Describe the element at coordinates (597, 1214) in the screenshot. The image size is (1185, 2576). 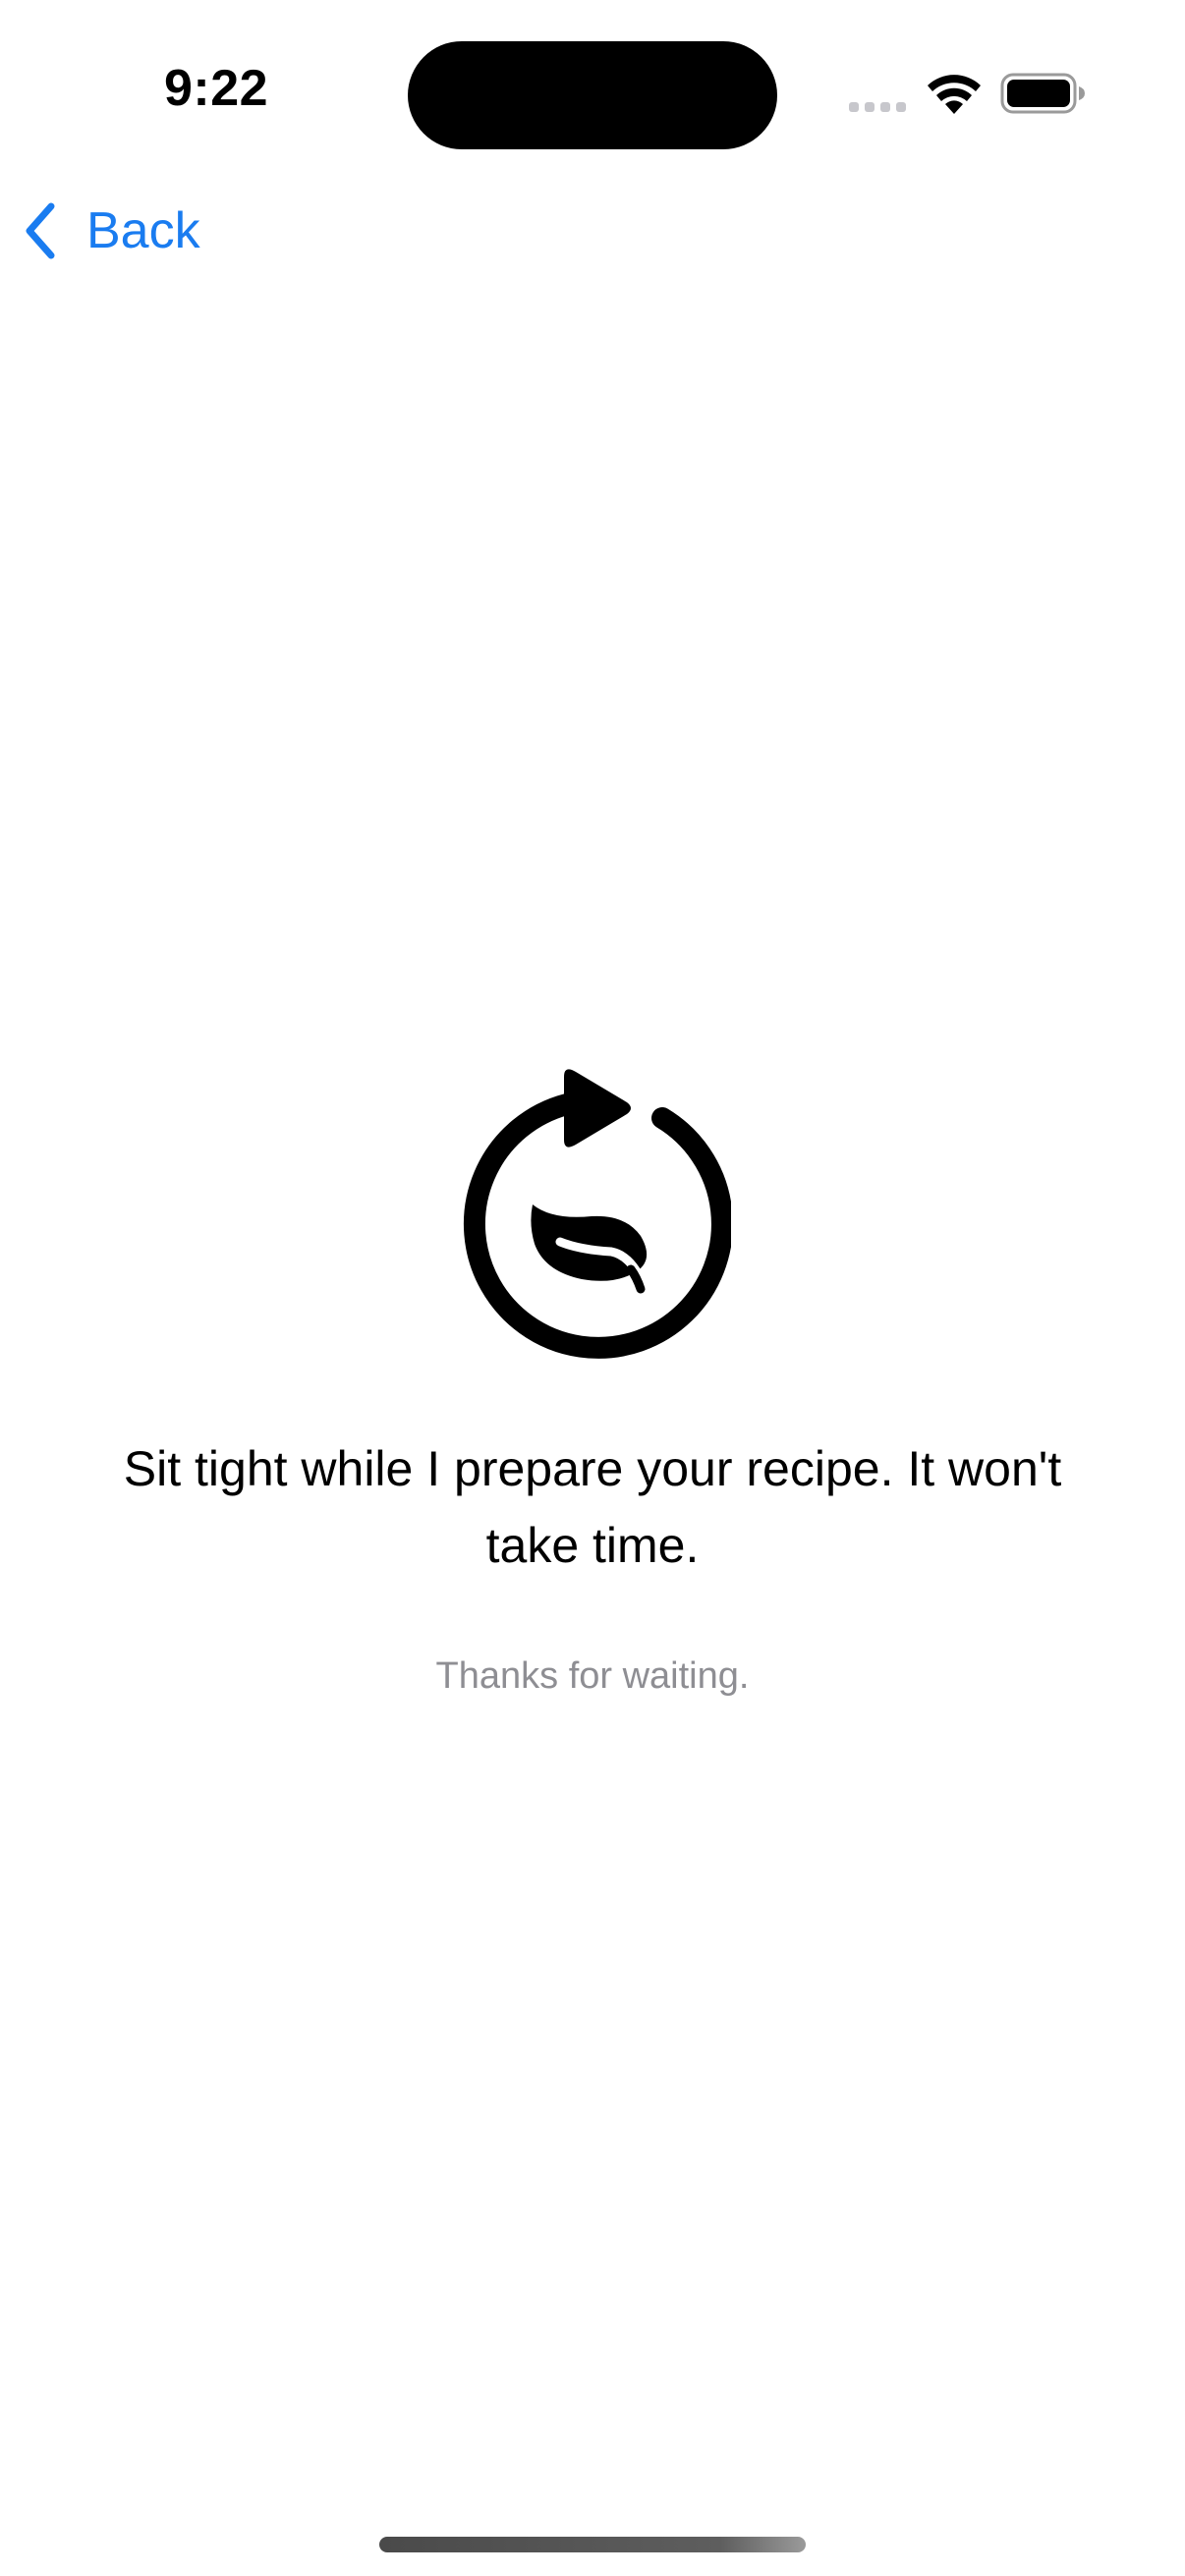
I see `refresh-leaf-icon` at that location.